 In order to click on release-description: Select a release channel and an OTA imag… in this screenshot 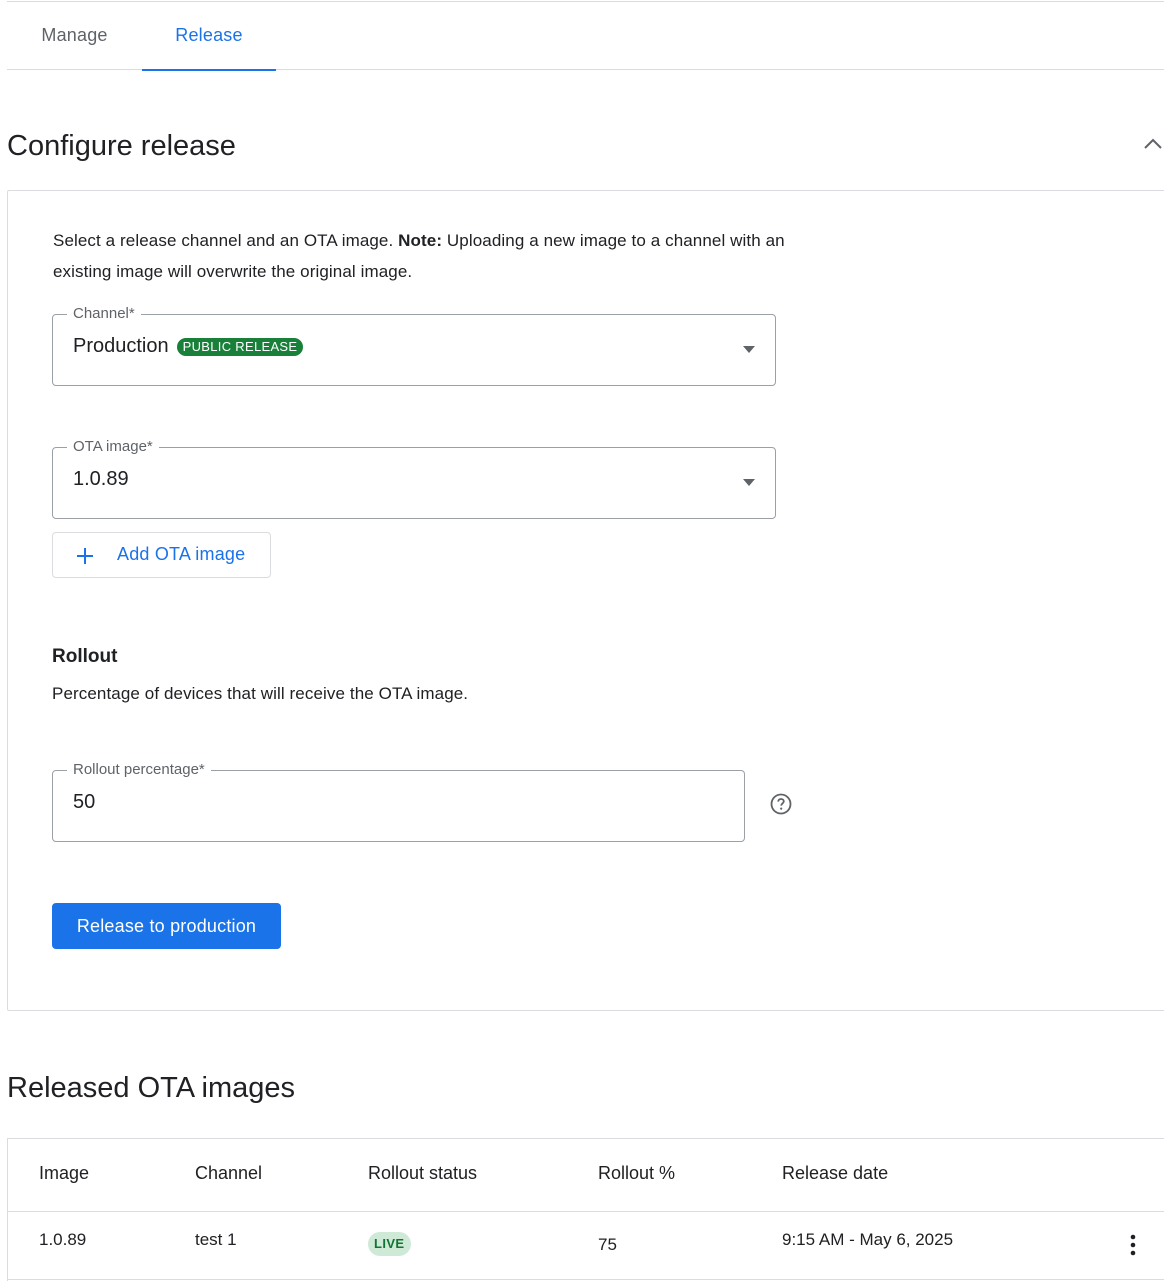, I will do `click(423, 256)`.